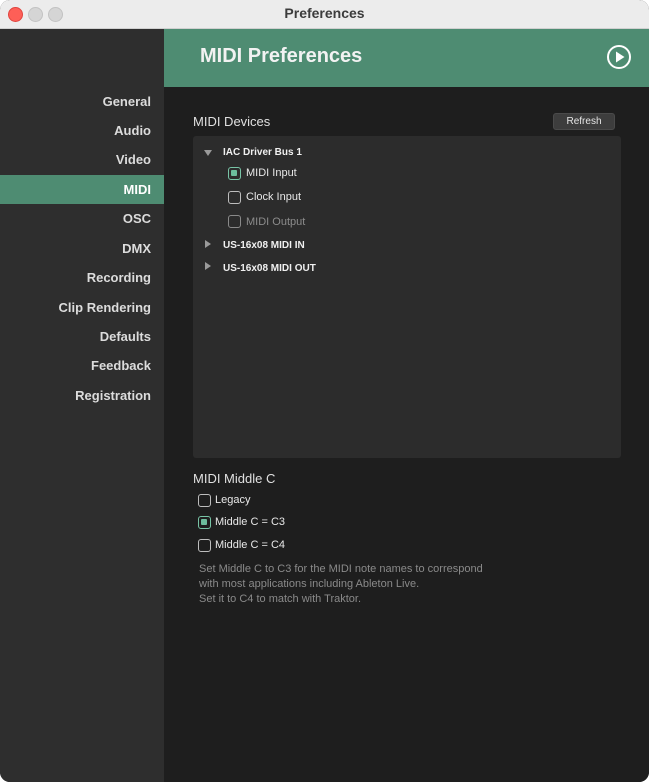 The width and height of the screenshot is (649, 782). Describe the element at coordinates (232, 121) in the screenshot. I see `midi-devices-heading: MIDI Devices` at that location.